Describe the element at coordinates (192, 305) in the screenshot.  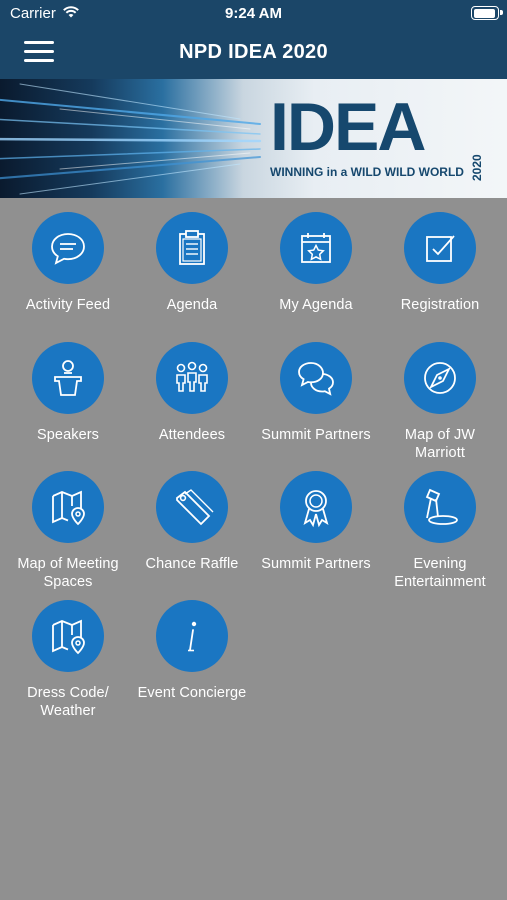
I see `tile-label: Agenda` at that location.